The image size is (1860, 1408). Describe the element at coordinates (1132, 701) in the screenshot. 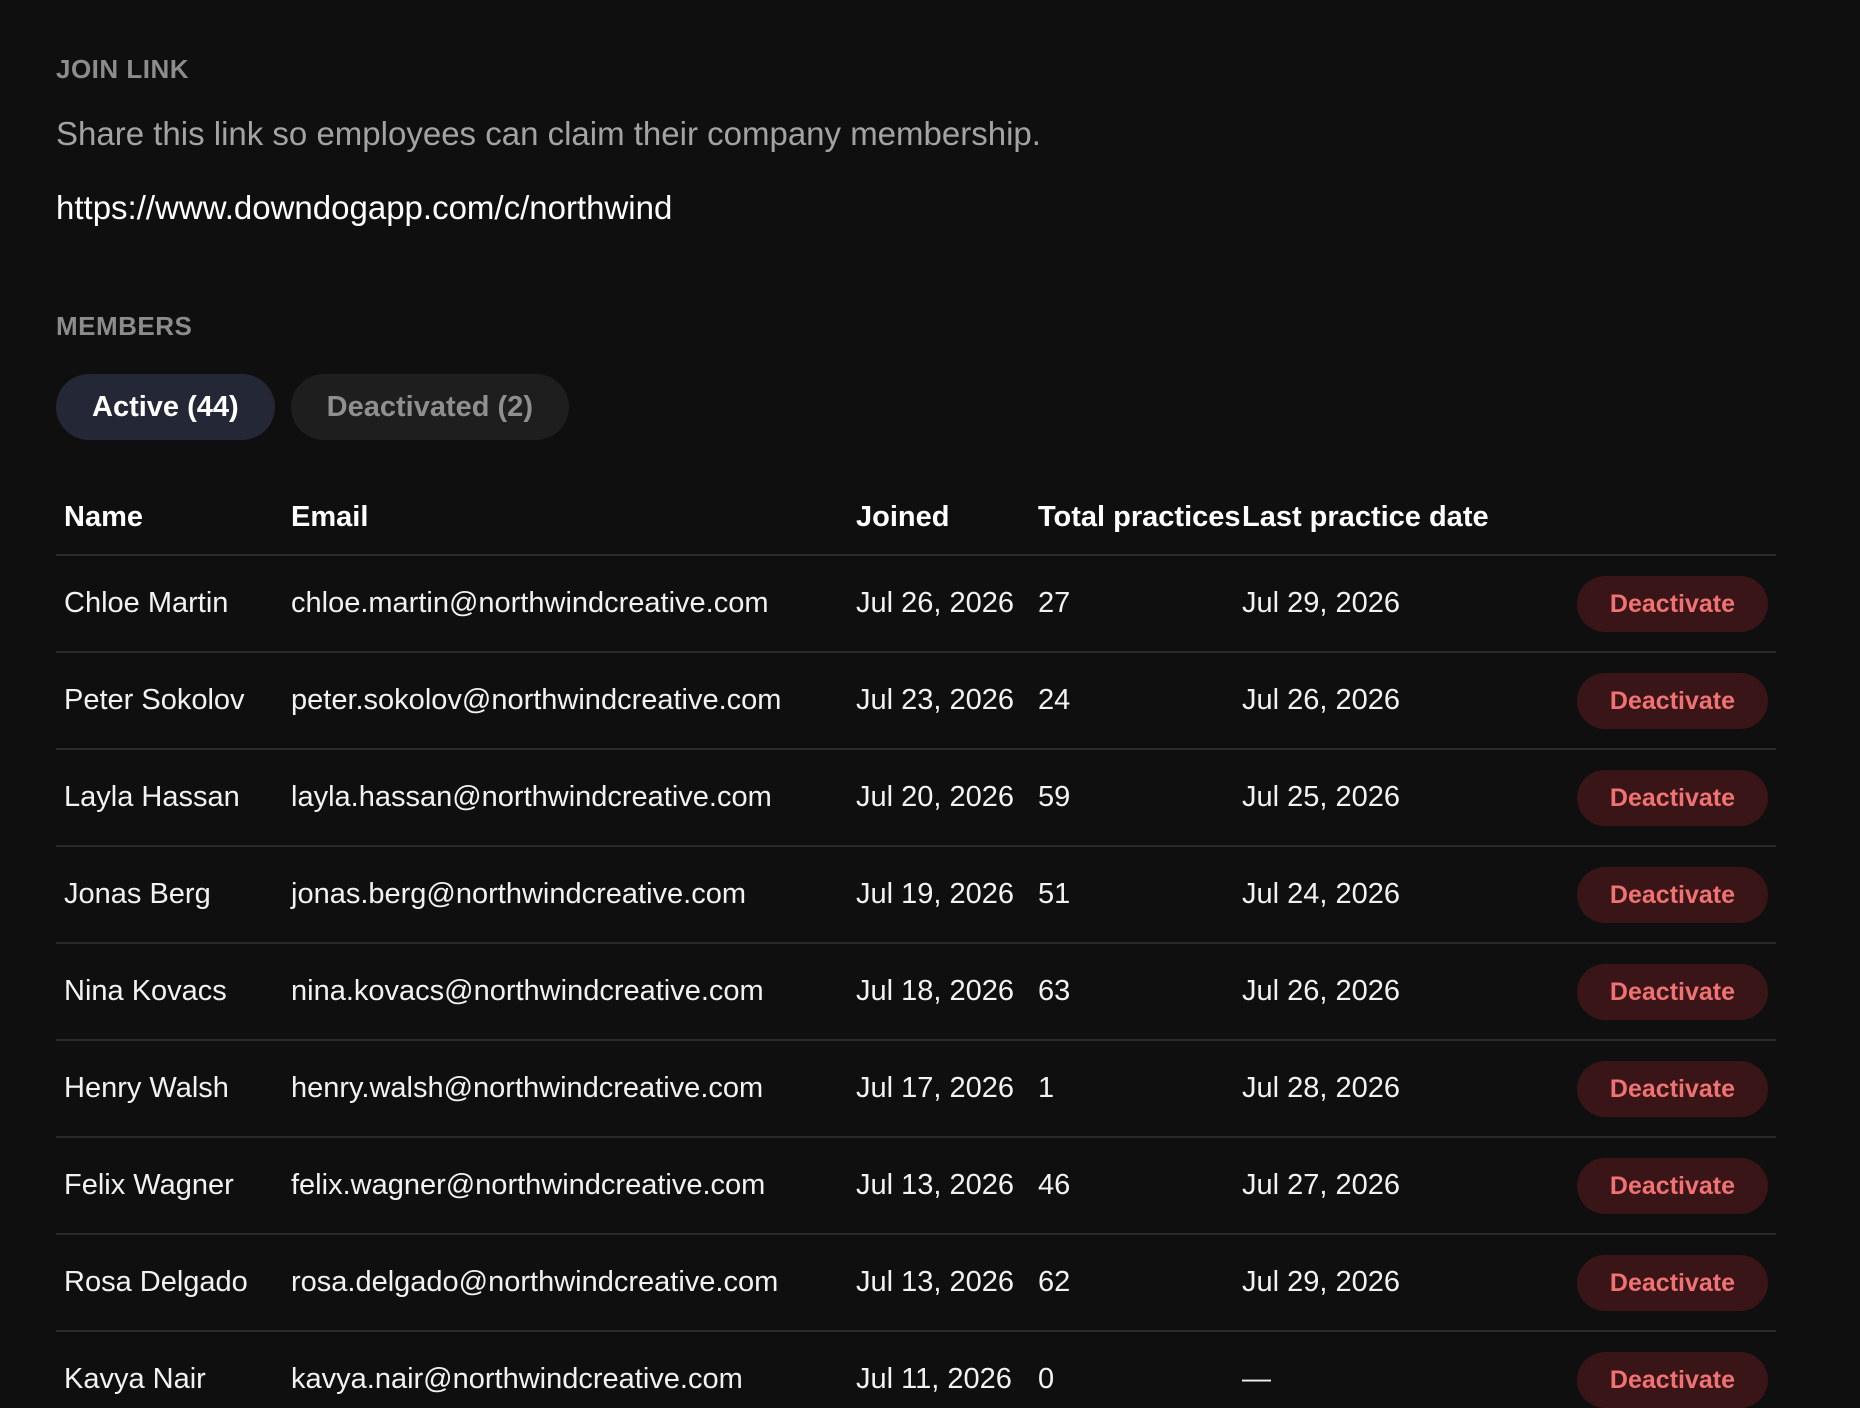

I see `member-total-practices: 24` at that location.